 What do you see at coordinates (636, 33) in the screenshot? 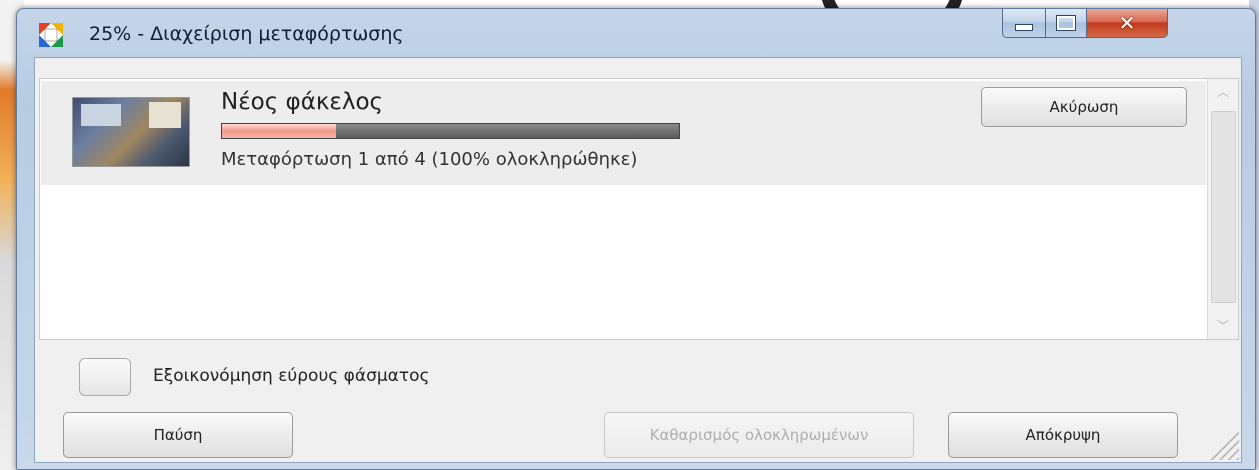
I see `title-bar: 25% - Διαχείριση μεταφόρτωσης ✕` at bounding box center [636, 33].